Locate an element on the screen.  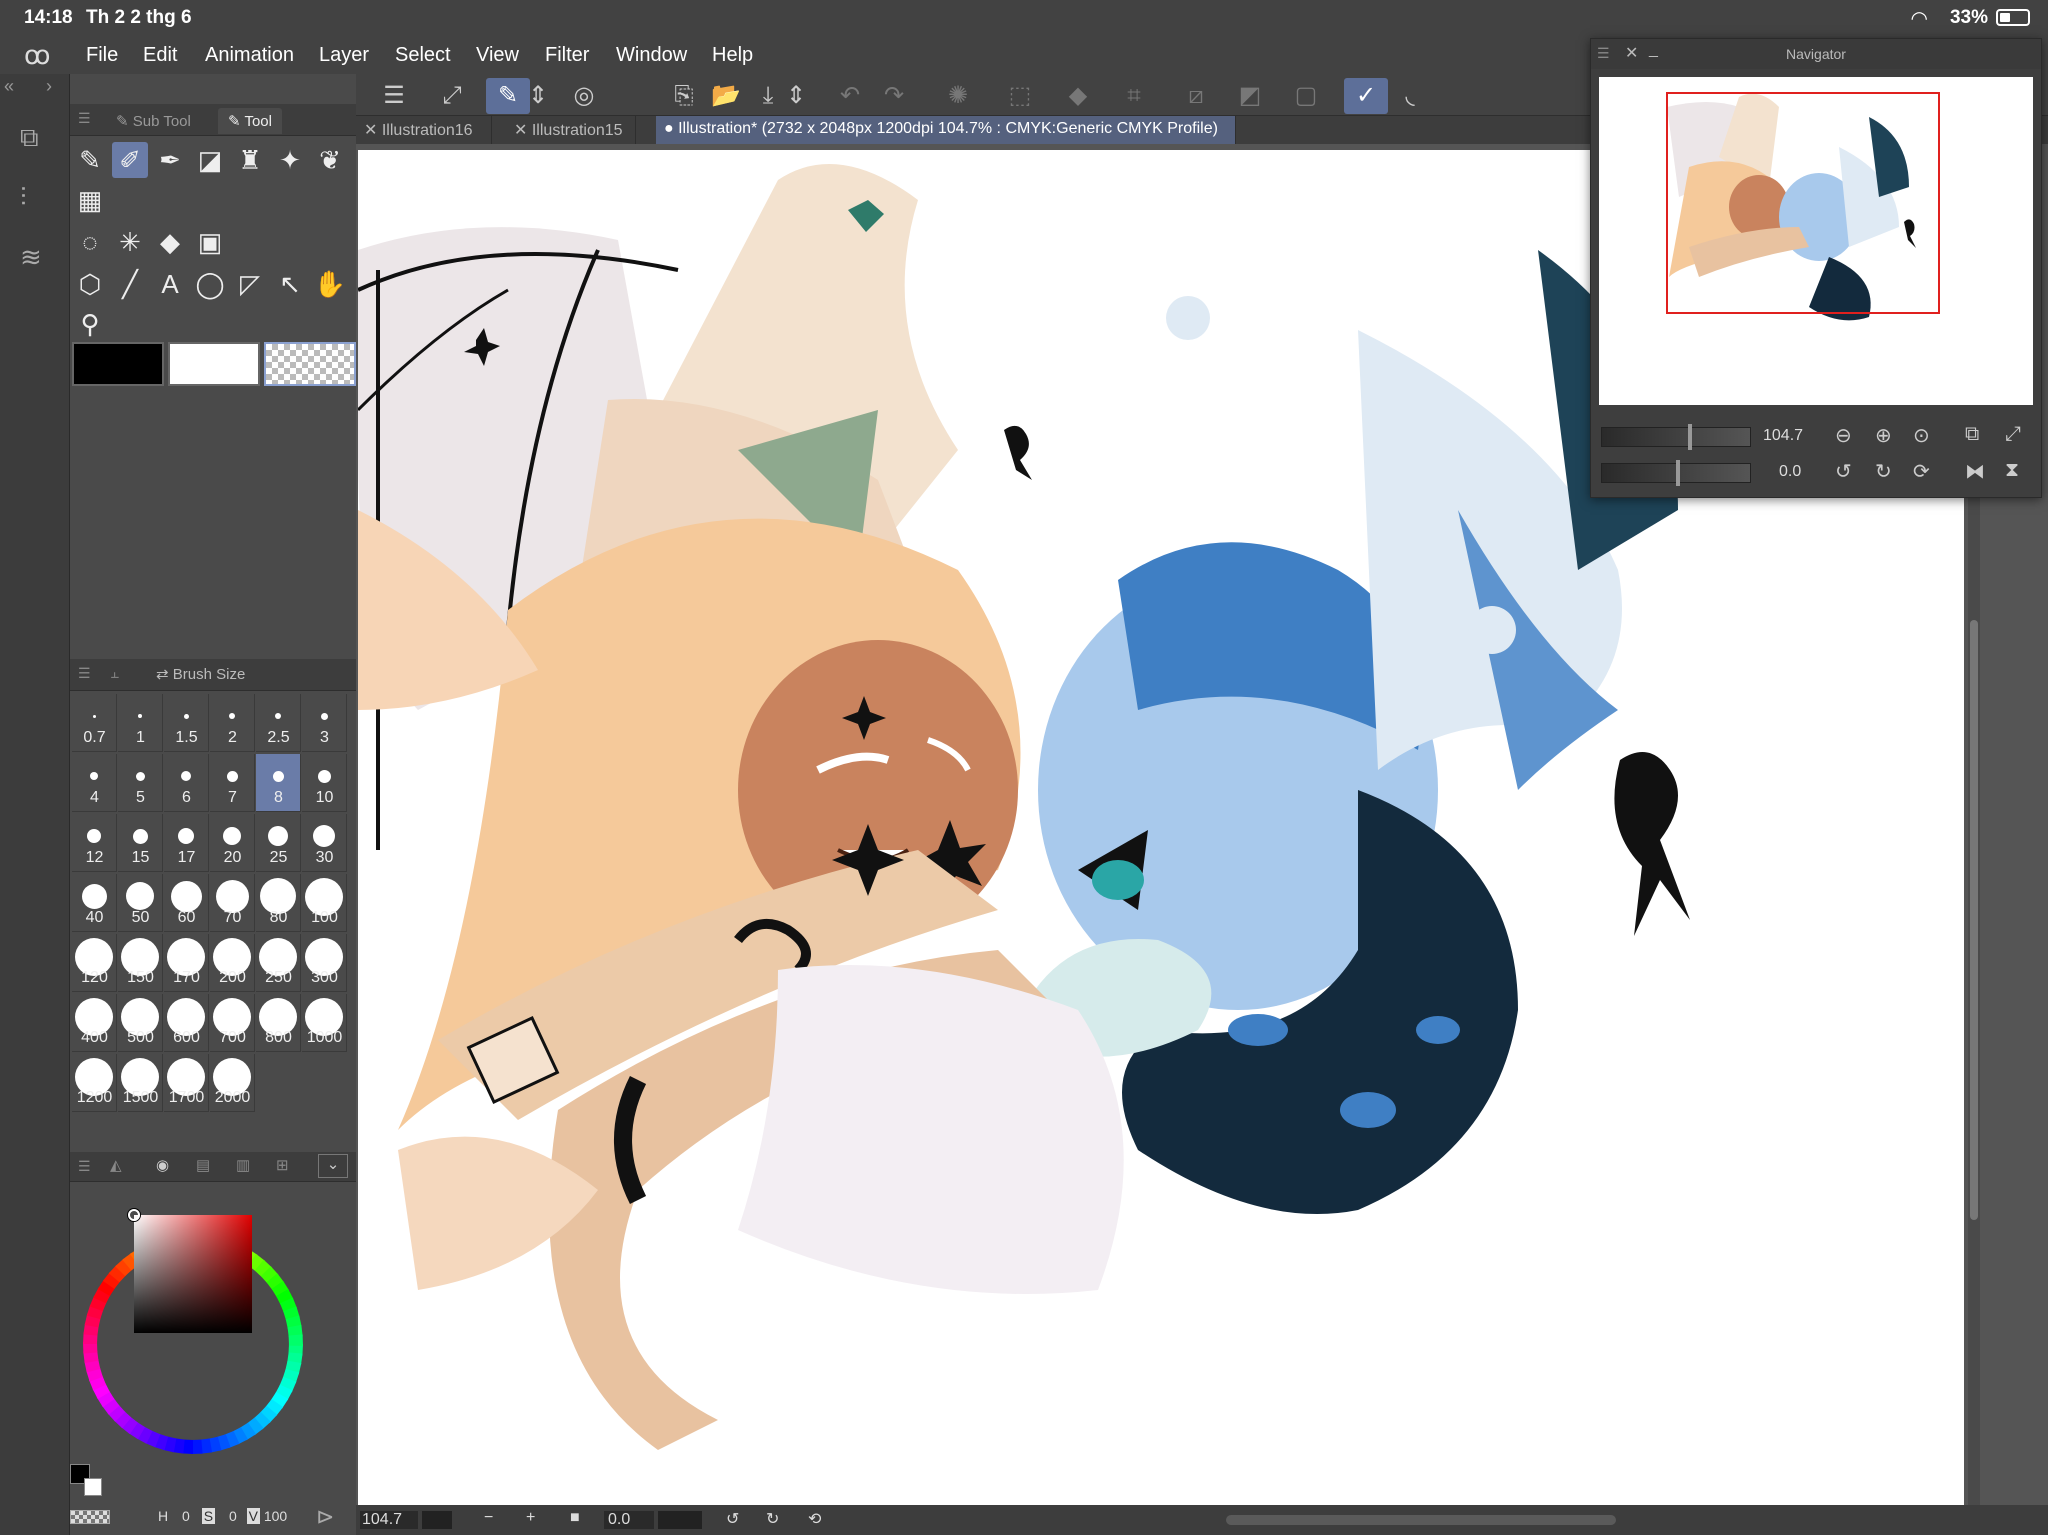
flip-vertical-icon: ⧗ is located at coordinates (2012, 470).